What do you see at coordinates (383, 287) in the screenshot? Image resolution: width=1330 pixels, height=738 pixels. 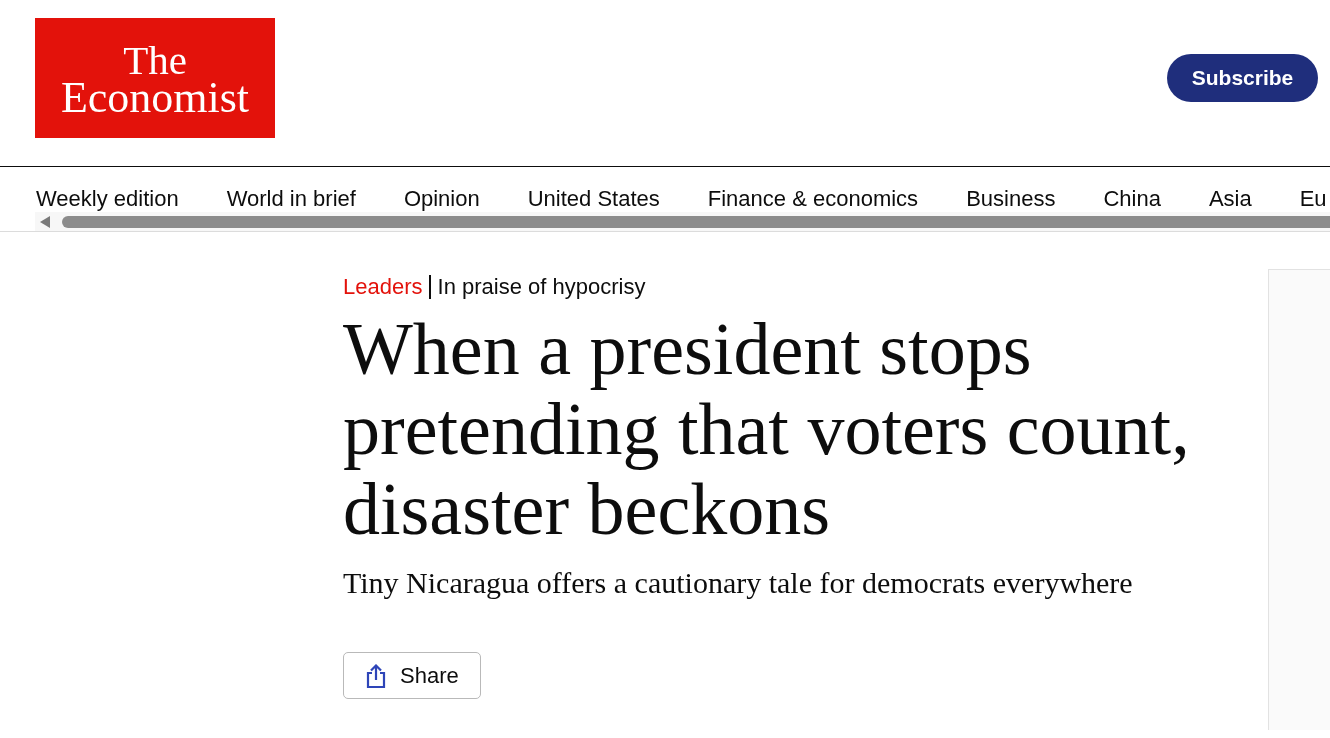 I see `section-link: Leaders` at bounding box center [383, 287].